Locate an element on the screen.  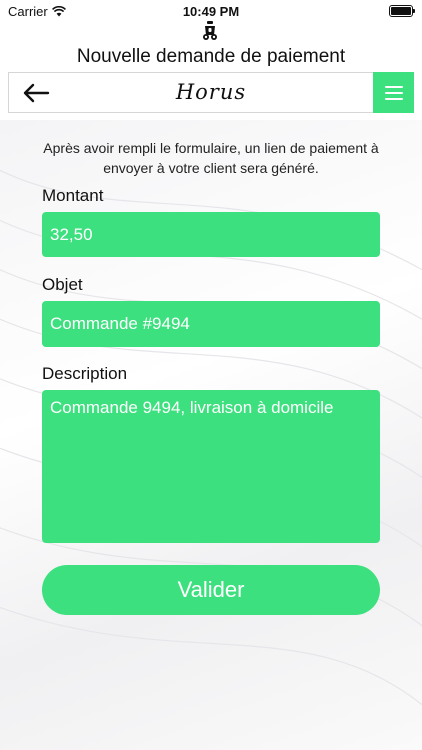
hamburger-menu-icon is located at coordinates (393, 92).